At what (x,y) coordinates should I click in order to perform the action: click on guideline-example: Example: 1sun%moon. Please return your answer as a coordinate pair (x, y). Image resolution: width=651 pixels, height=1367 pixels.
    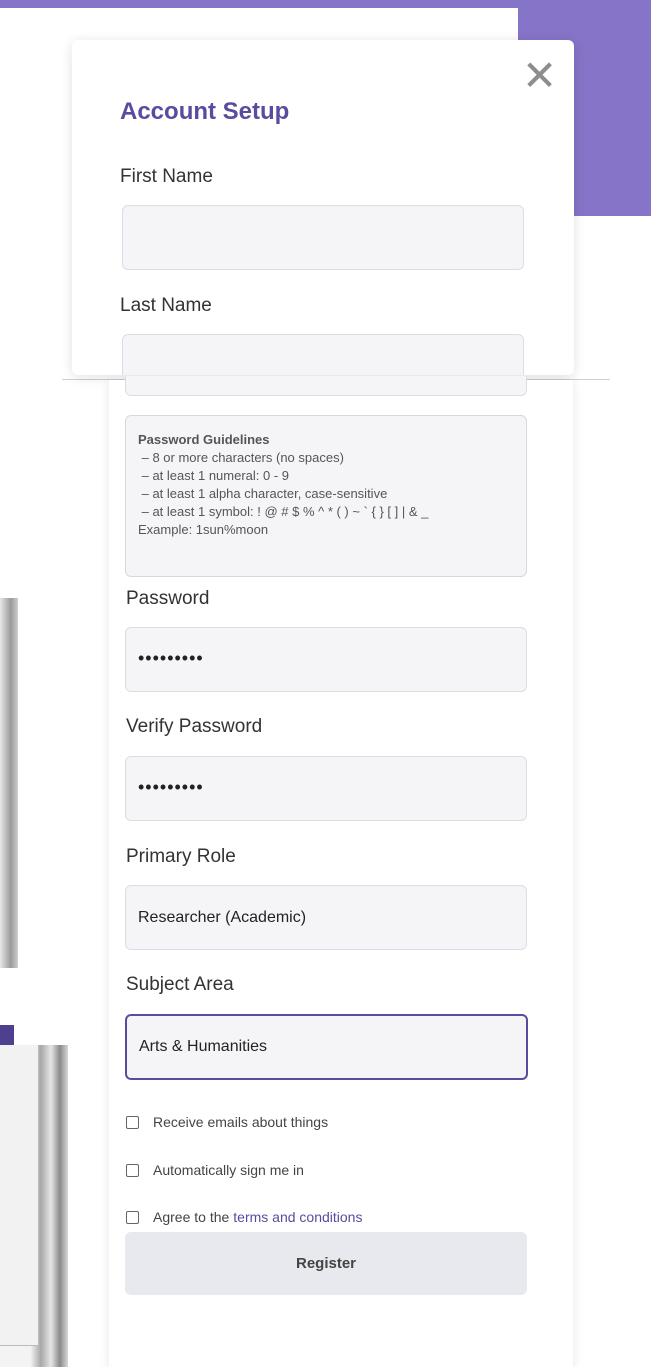
    Looking at the image, I should click on (203, 529).